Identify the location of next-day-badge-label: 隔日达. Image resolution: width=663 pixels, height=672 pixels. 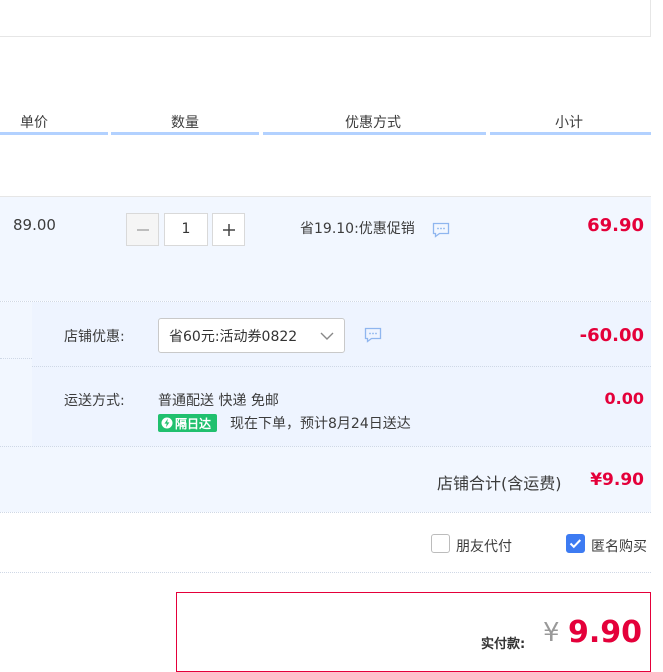
(193, 423).